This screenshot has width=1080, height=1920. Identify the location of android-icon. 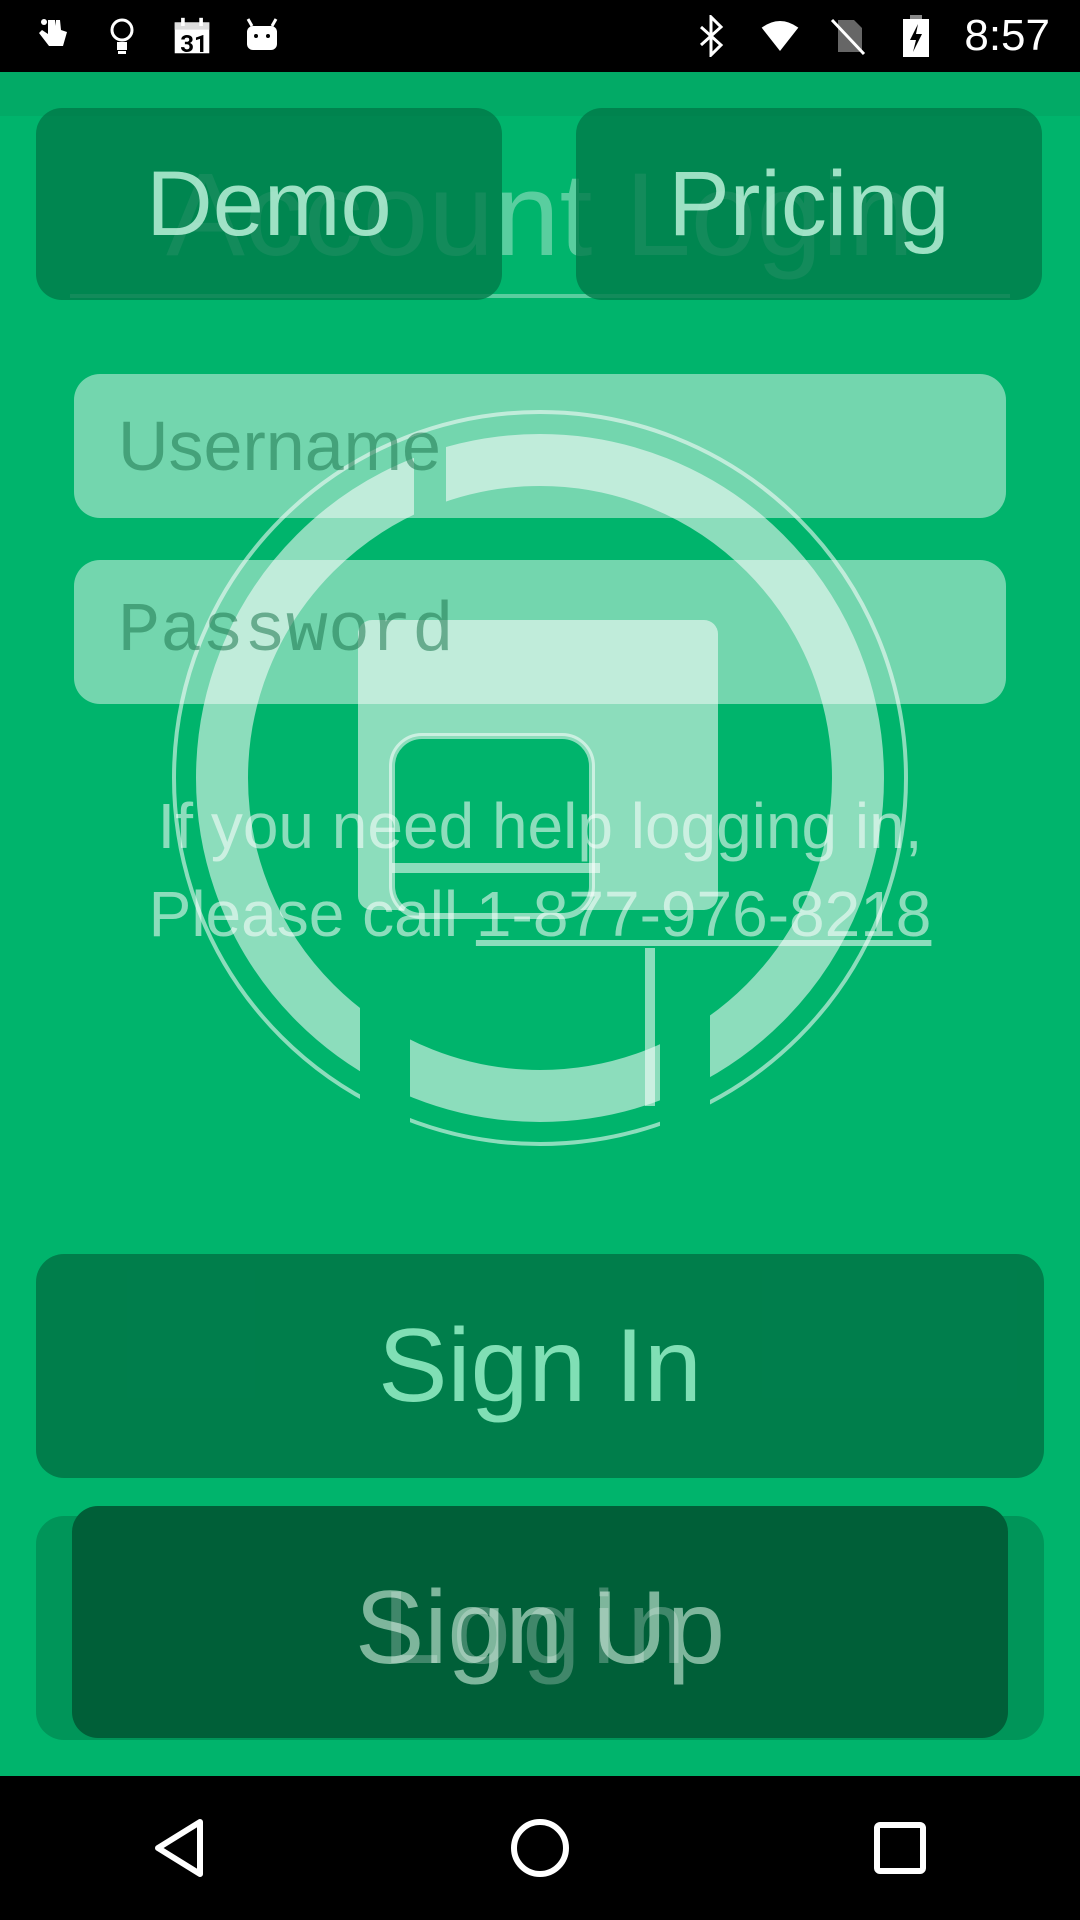
(262, 36).